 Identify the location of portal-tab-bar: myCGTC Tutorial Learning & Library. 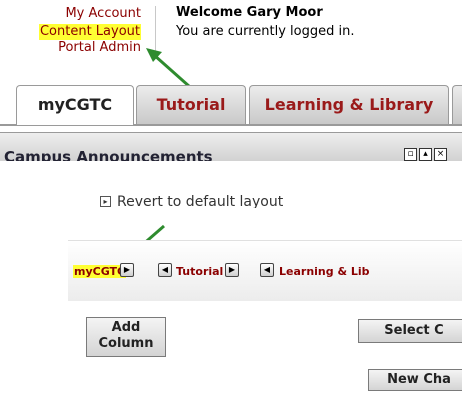
(231, 105).